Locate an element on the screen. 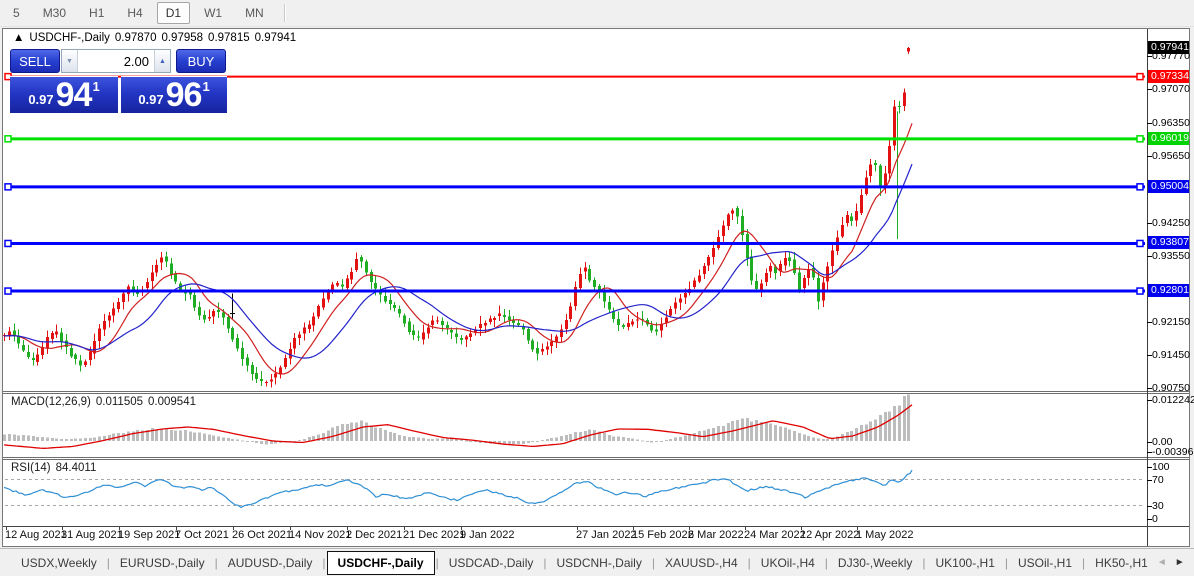 The height and width of the screenshot is (576, 1194). level-price-label: 0.92801 is located at coordinates (1168, 291).